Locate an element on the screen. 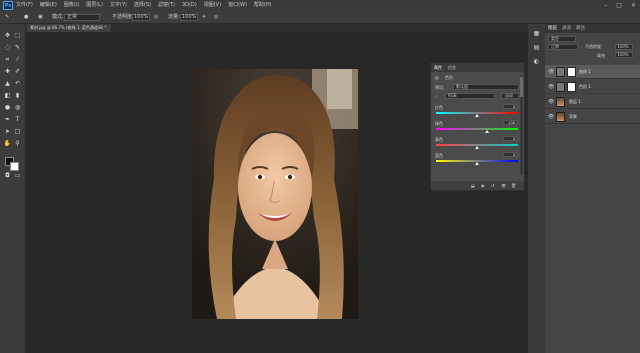 The height and width of the screenshot is (353, 640). slider-value-1: 138 is located at coordinates (510, 122).